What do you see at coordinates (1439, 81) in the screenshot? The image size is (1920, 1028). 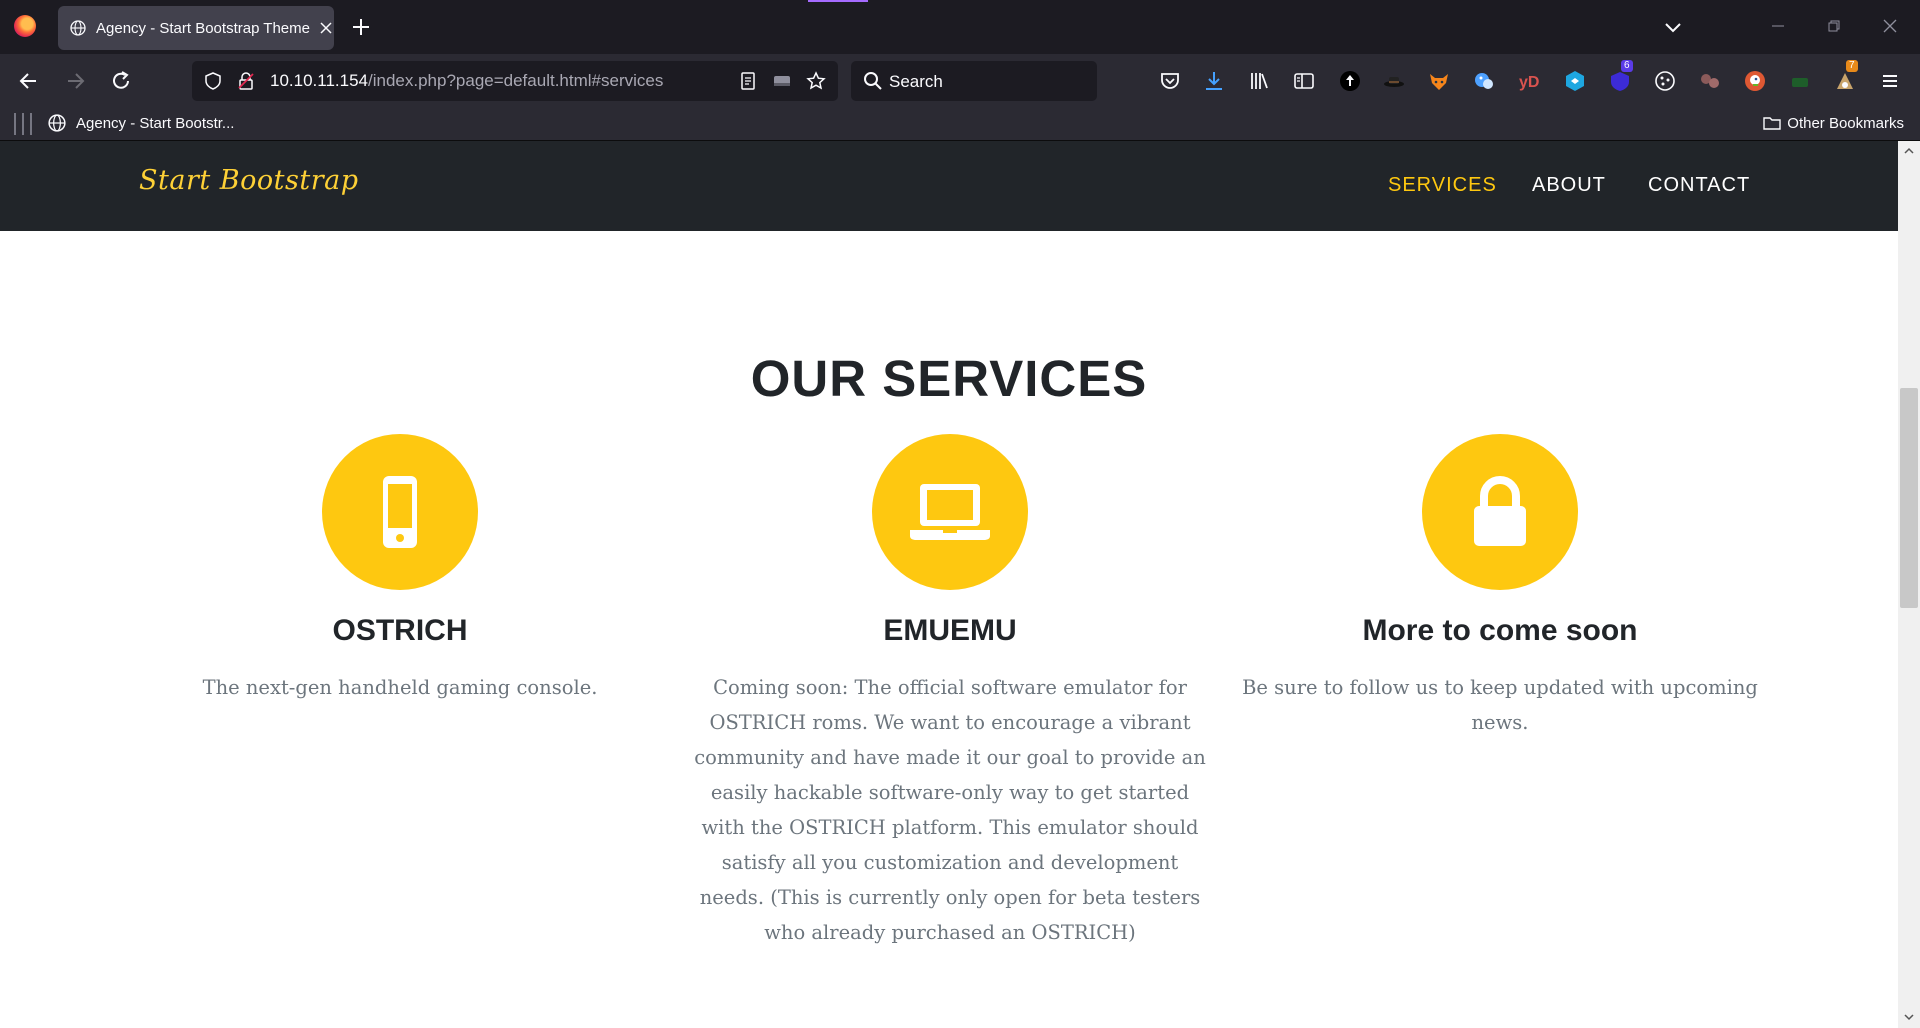 I see `extension-fox-icon` at bounding box center [1439, 81].